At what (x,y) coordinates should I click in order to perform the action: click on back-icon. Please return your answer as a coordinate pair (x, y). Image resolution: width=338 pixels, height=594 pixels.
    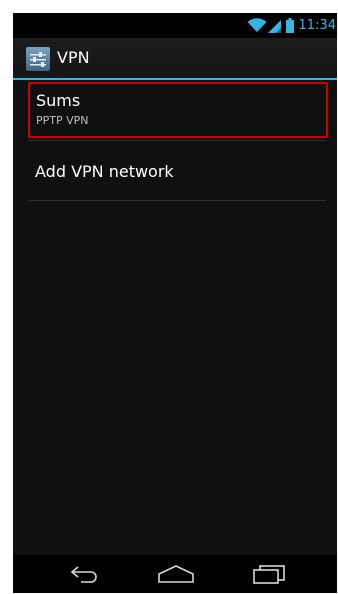
    Looking at the image, I should click on (83, 574).